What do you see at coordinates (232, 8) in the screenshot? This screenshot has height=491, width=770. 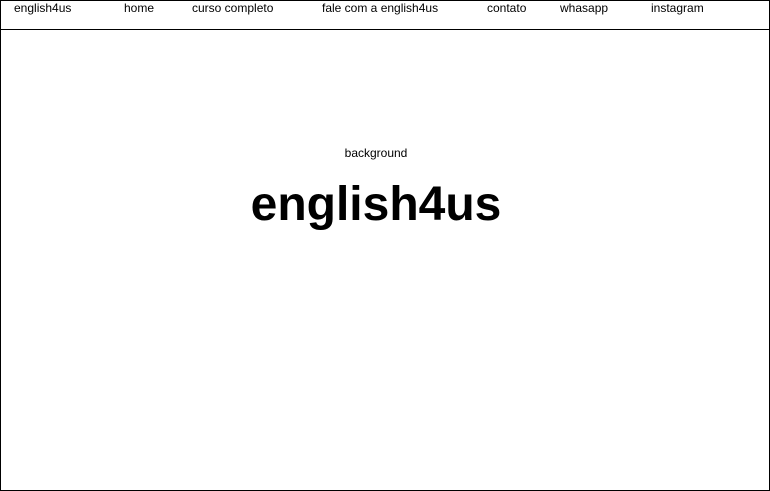 I see `nav-link-curso-completo: curso completo` at bounding box center [232, 8].